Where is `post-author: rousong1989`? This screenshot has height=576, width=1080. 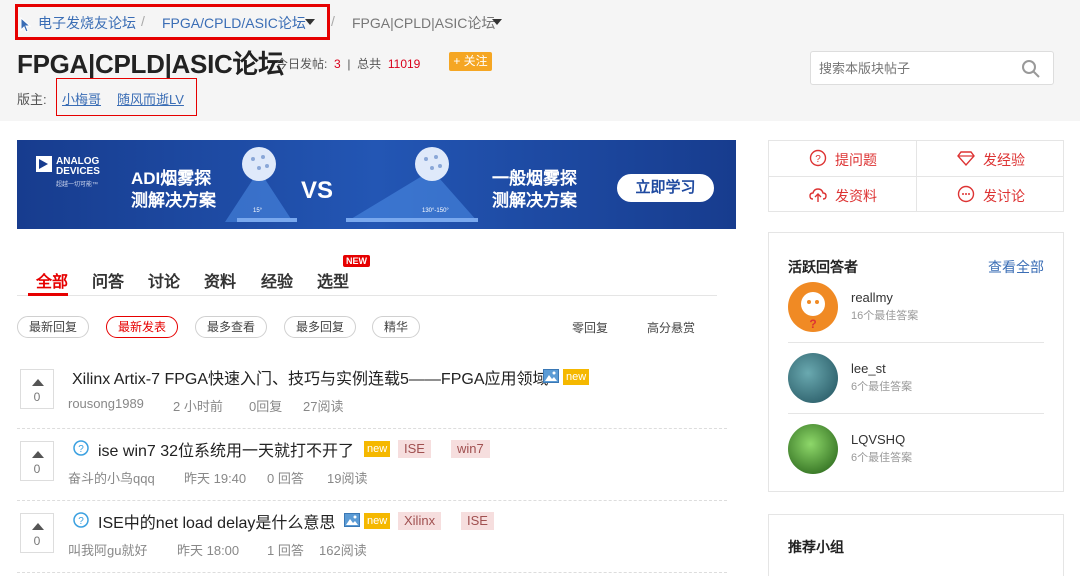 post-author: rousong1989 is located at coordinates (106, 403).